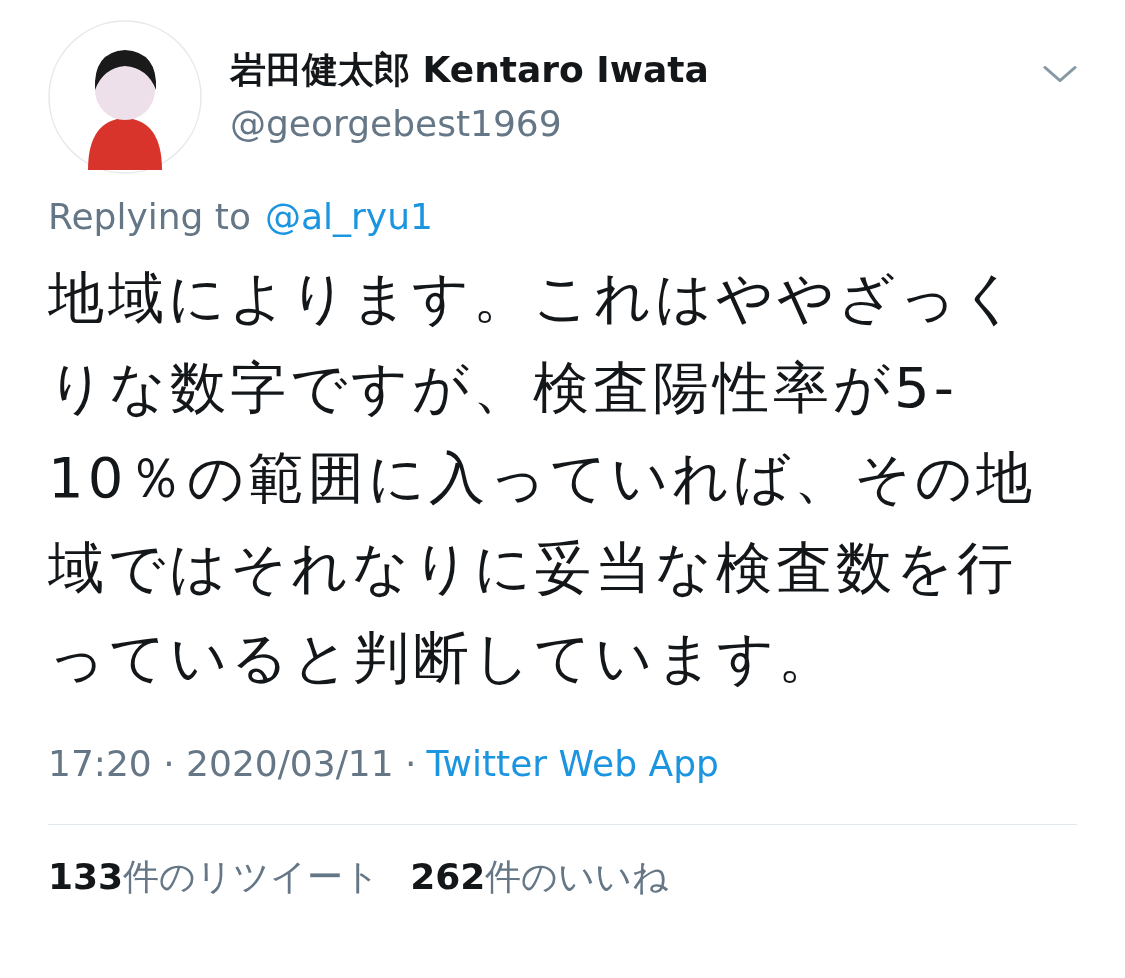 The image size is (1125, 978). Describe the element at coordinates (540, 877) in the screenshot. I see `engagement-count: 262件のいいね` at that location.